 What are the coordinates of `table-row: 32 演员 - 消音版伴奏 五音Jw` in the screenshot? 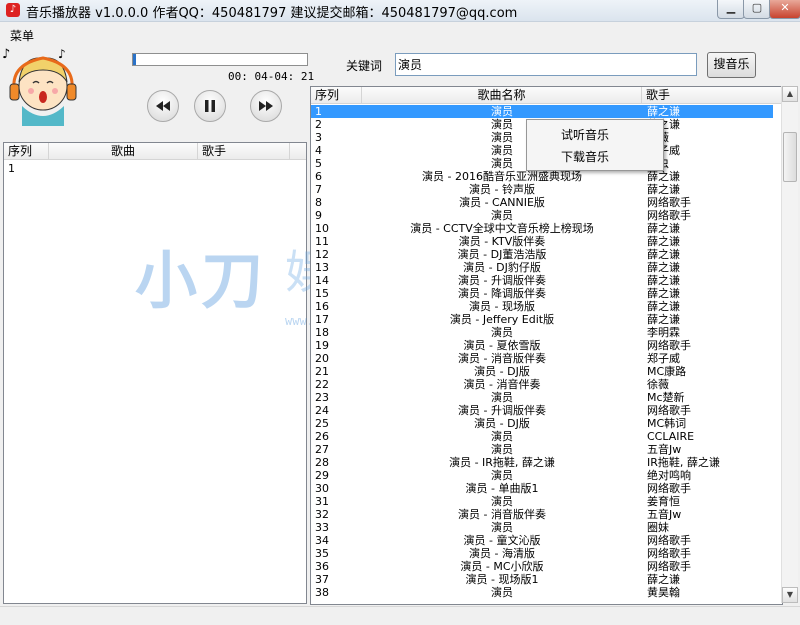 It's located at (542, 514).